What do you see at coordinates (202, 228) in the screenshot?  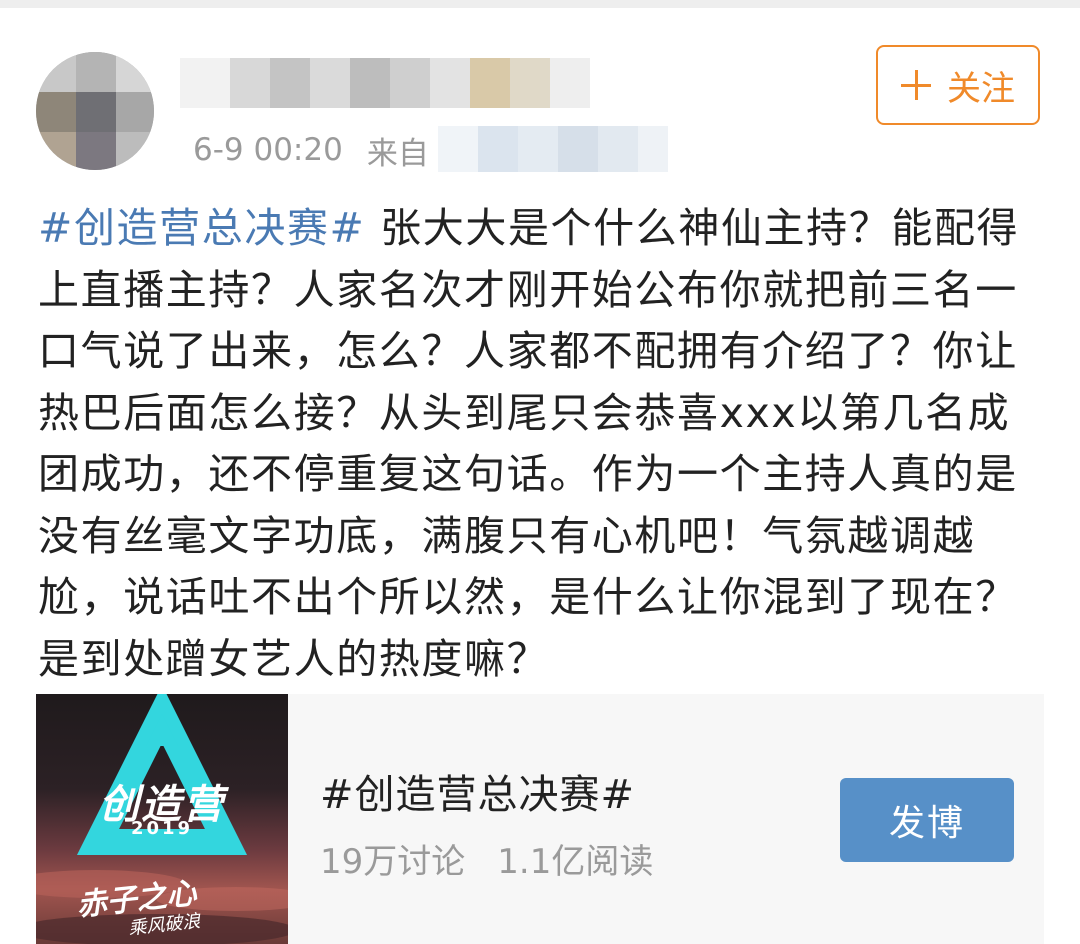 I see `hashtag-link: #创造营总决赛#` at bounding box center [202, 228].